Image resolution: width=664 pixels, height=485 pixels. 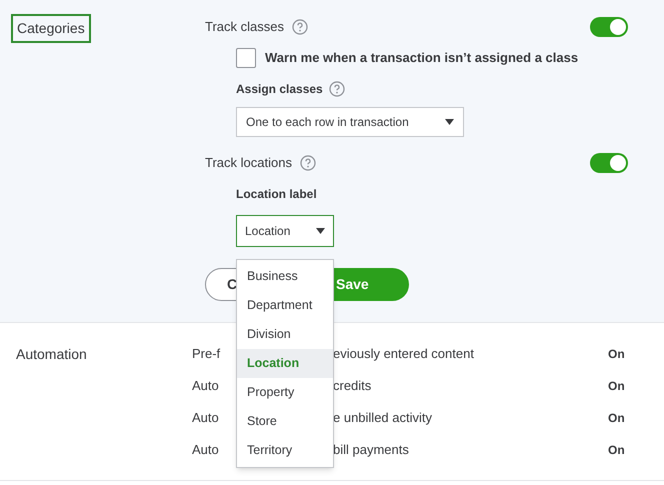 What do you see at coordinates (279, 89) in the screenshot?
I see `field-label: Assign classes` at bounding box center [279, 89].